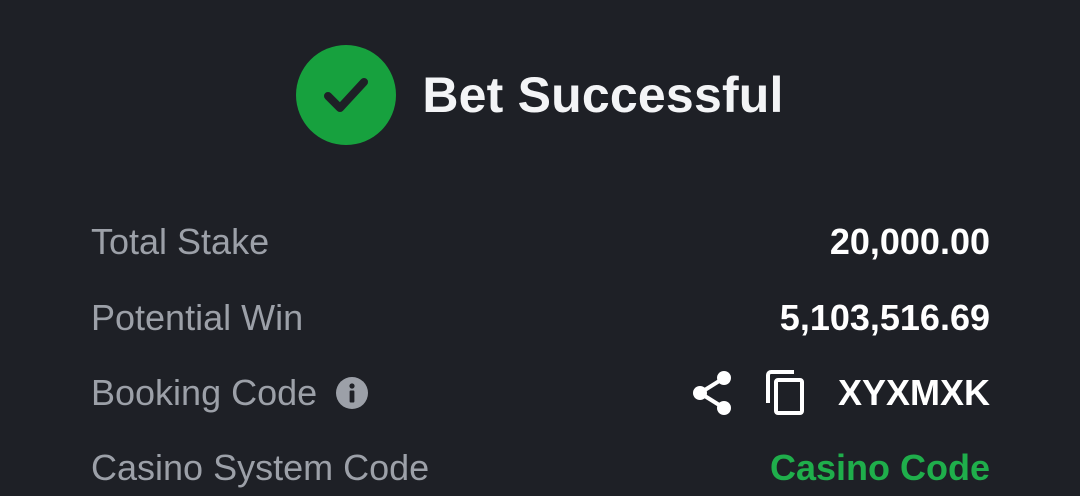  What do you see at coordinates (540, 393) in the screenshot?
I see `booking-code-row: Booking Code XYXMXK` at bounding box center [540, 393].